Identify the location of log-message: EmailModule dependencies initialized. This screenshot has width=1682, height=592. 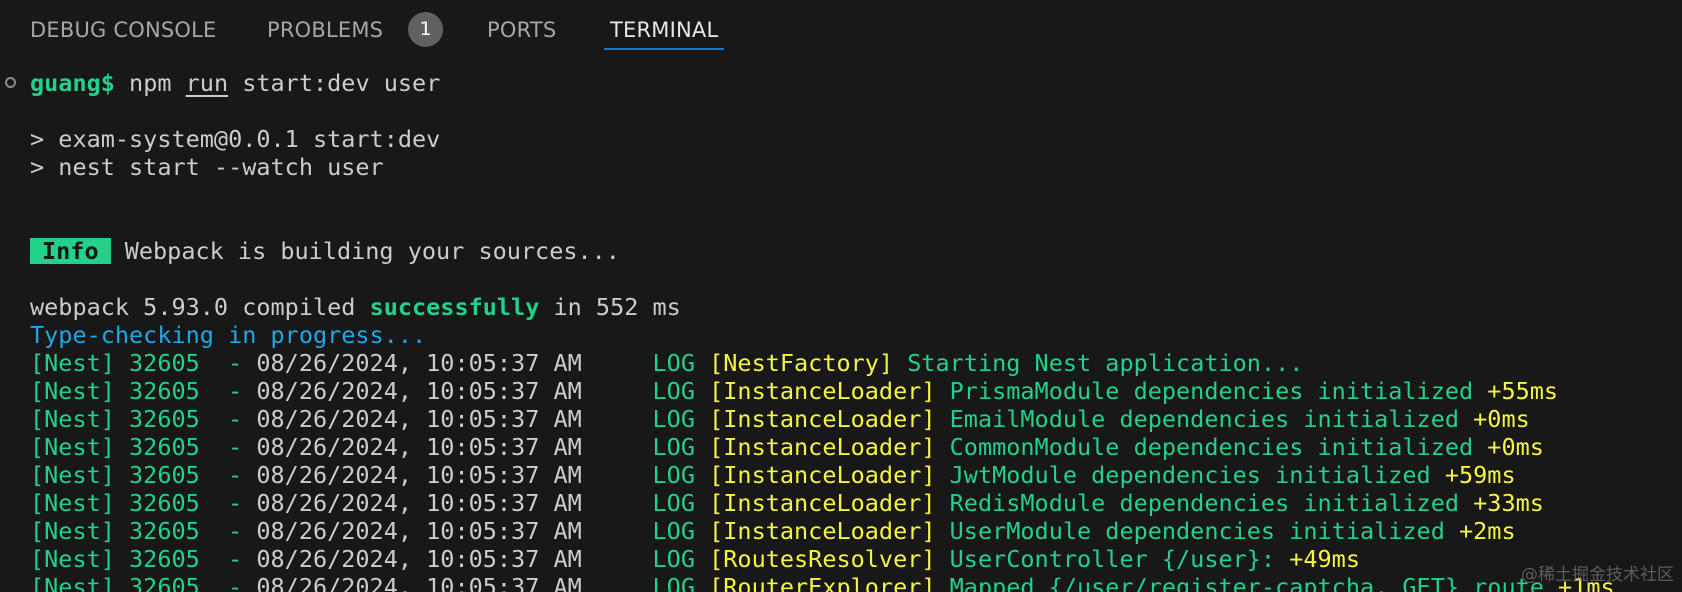
(1204, 419).